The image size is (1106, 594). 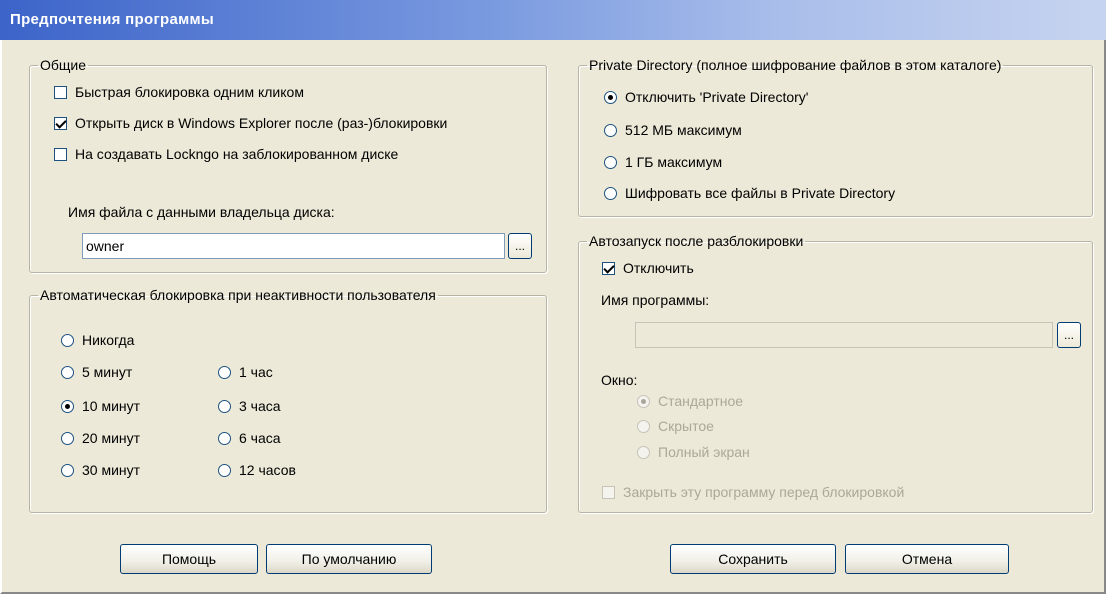 I want to click on radio-12h-dot, so click(x=224, y=470).